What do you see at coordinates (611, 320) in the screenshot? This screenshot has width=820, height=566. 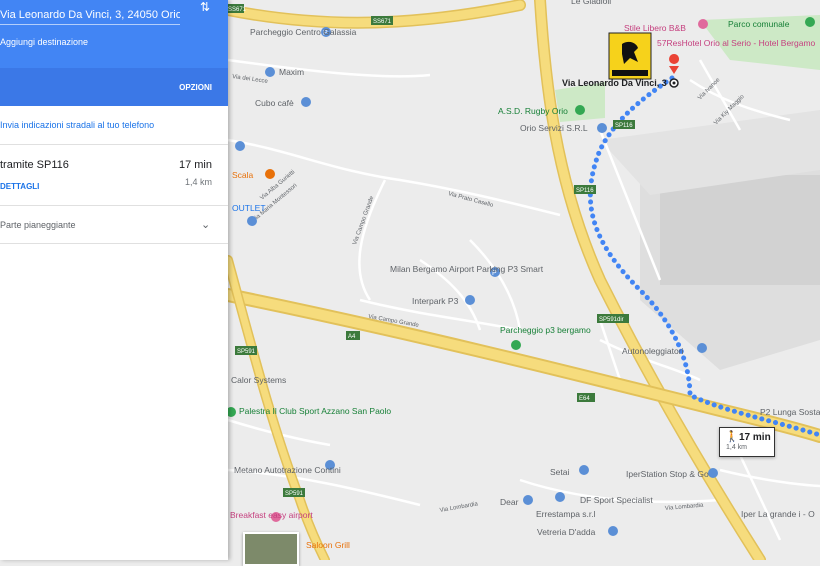 I see `road-label-sp591dir: SP591dir` at bounding box center [611, 320].